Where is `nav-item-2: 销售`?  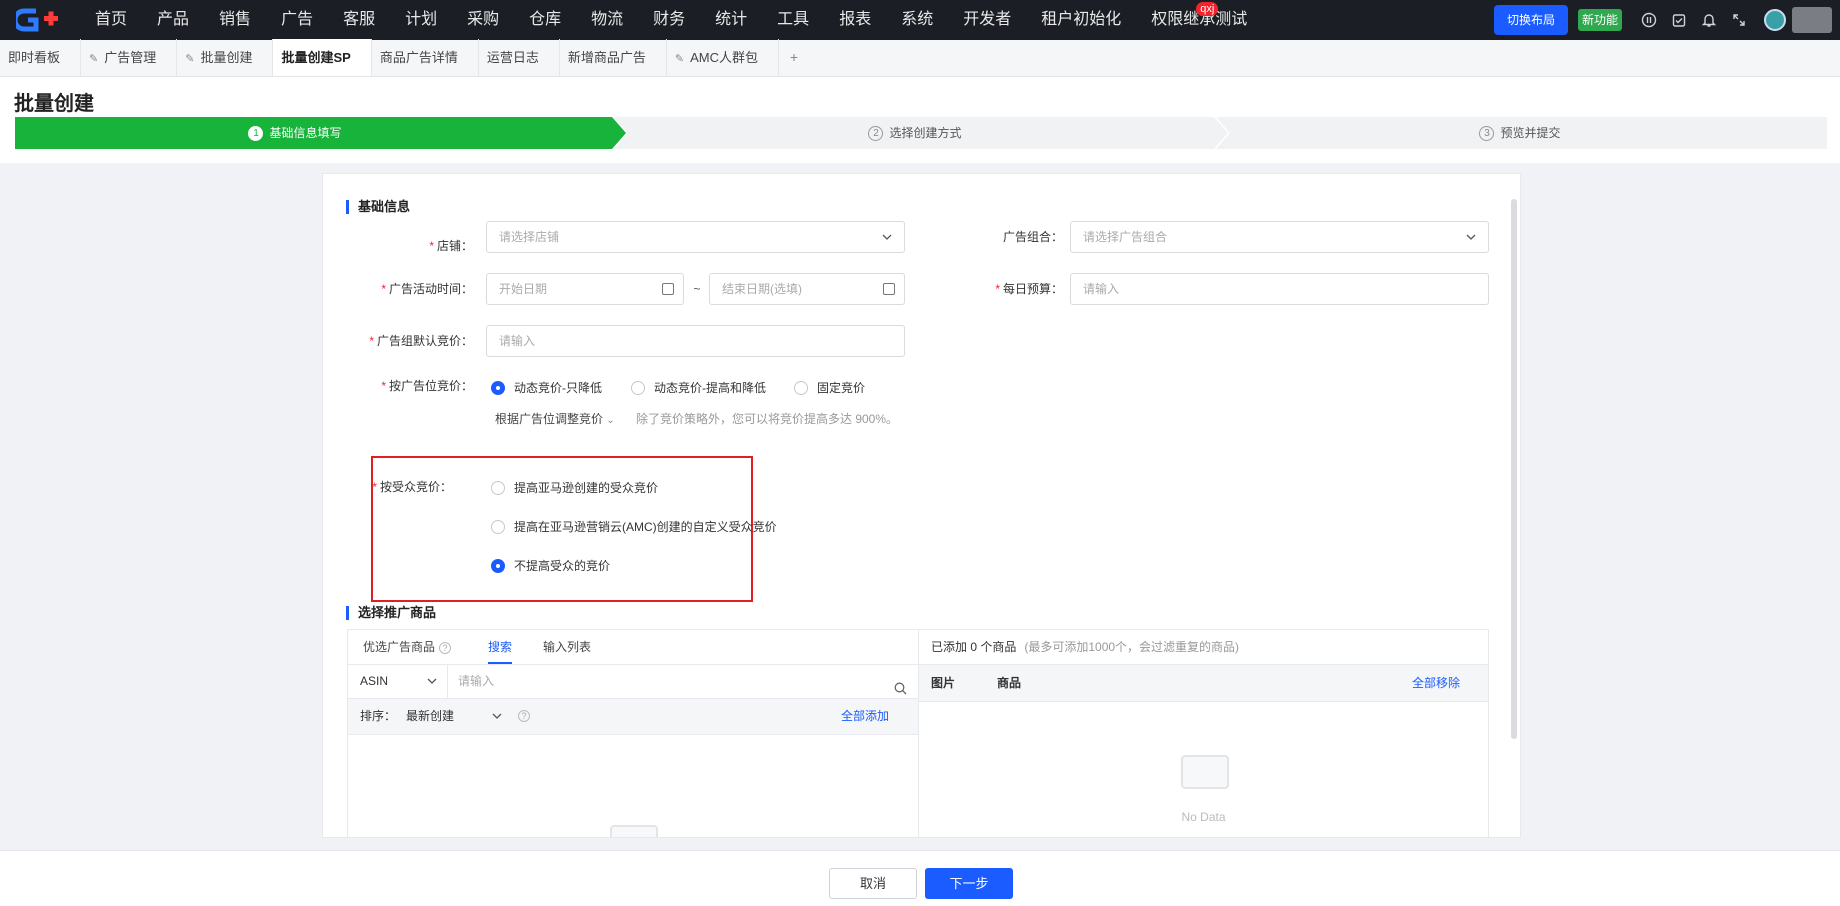 nav-item-2: 销售 is located at coordinates (235, 20).